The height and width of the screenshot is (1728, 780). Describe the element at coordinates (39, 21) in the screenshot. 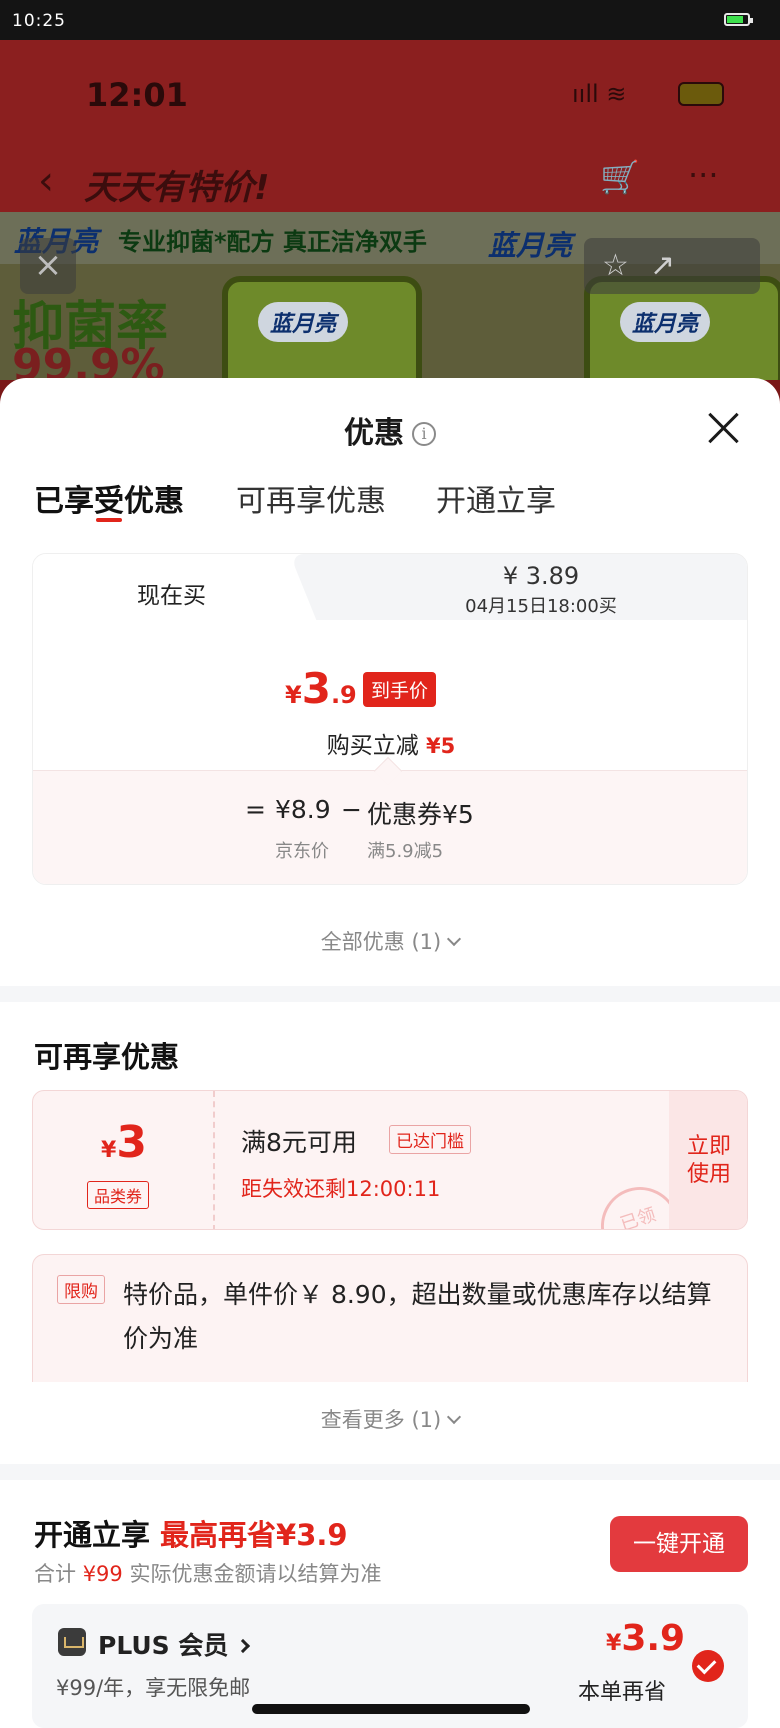

I see `status-time: 10:25` at that location.